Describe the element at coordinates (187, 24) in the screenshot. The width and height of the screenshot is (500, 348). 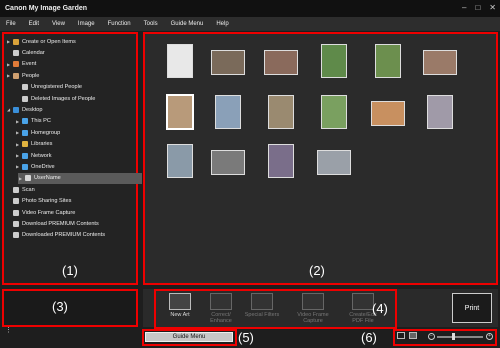
I see `menu-guide-menu: Guide Menu` at that location.